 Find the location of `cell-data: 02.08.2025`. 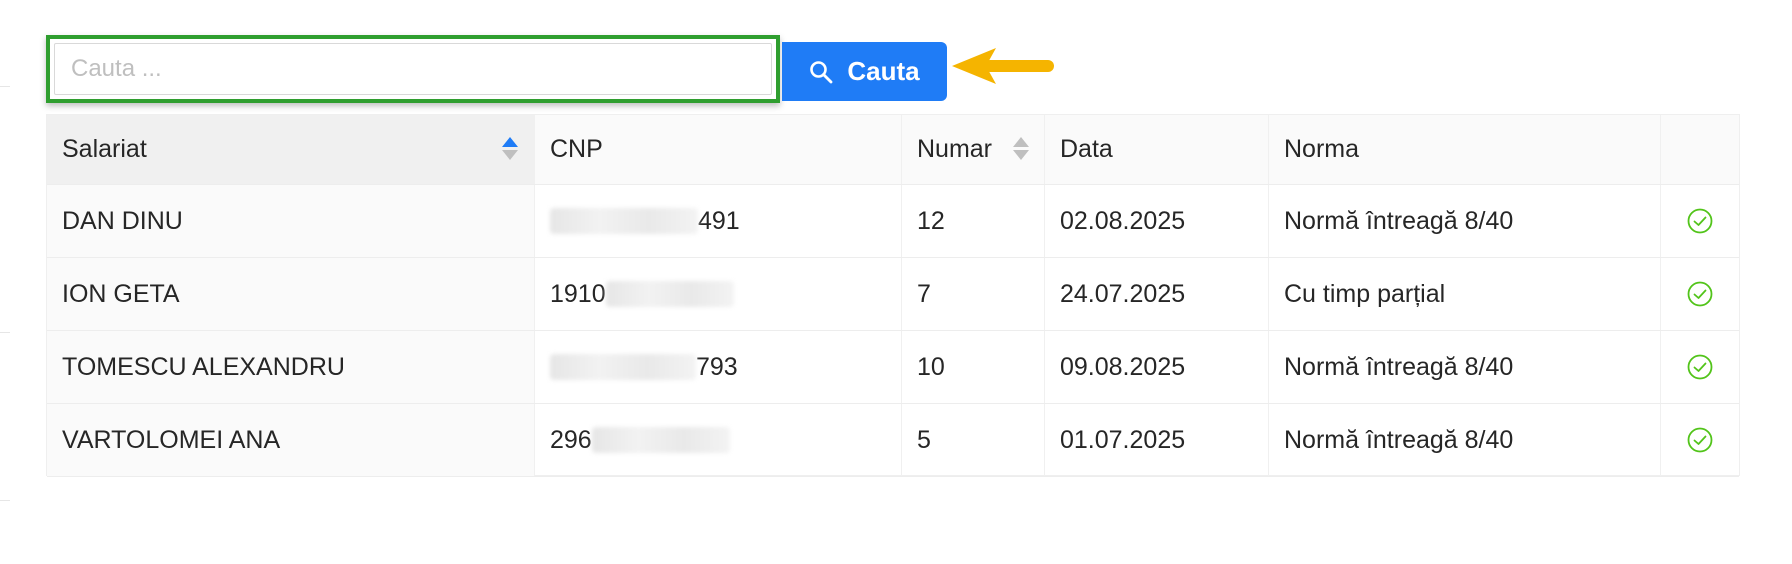

cell-data: 02.08.2025 is located at coordinates (1157, 221).